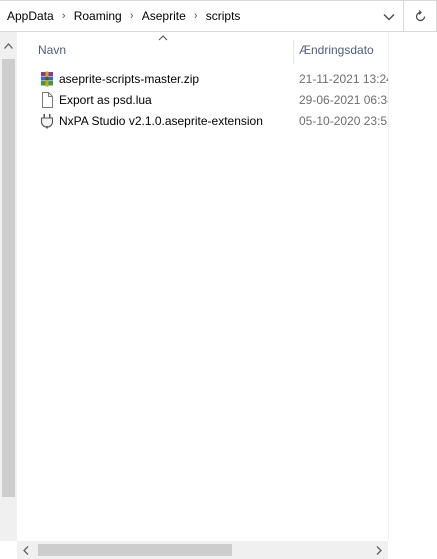 Image resolution: width=437 pixels, height=559 pixels. I want to click on scroll-left-button, so click(26, 550).